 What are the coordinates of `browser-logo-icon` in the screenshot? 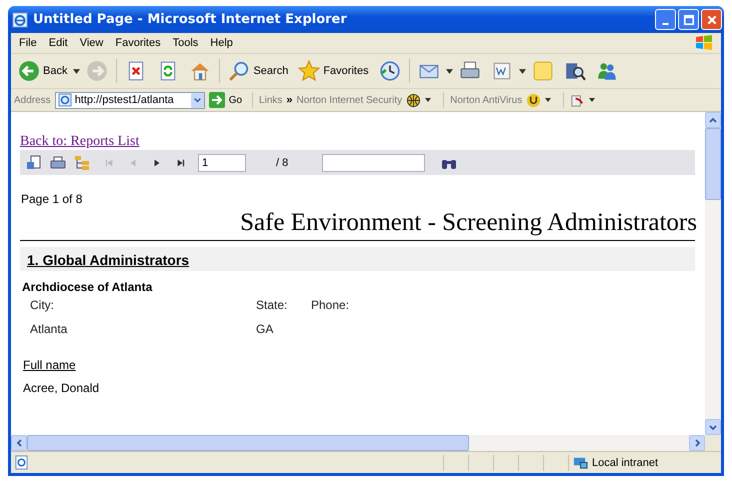 It's located at (20, 20).